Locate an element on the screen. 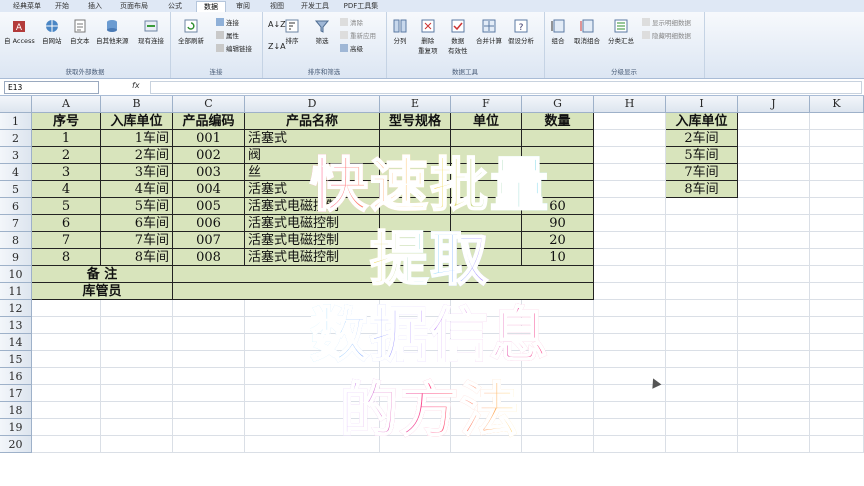 The height and width of the screenshot is (486, 864). tab-8: 开发工具 is located at coordinates (315, 6).